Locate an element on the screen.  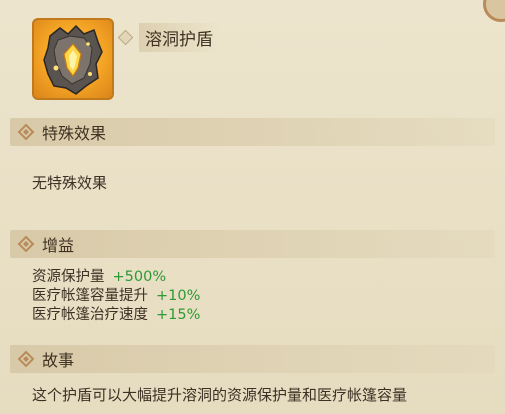
section-header-bonus: 增益 is located at coordinates (252, 244).